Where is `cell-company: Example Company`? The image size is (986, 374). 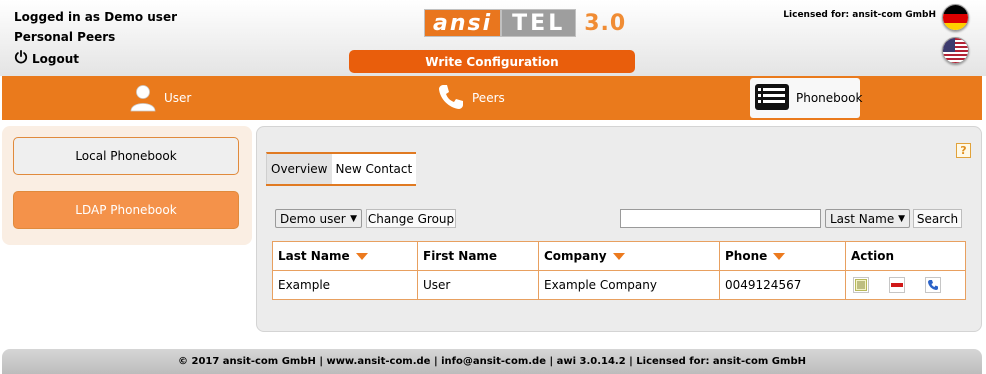
cell-company: Example Company is located at coordinates (629, 285).